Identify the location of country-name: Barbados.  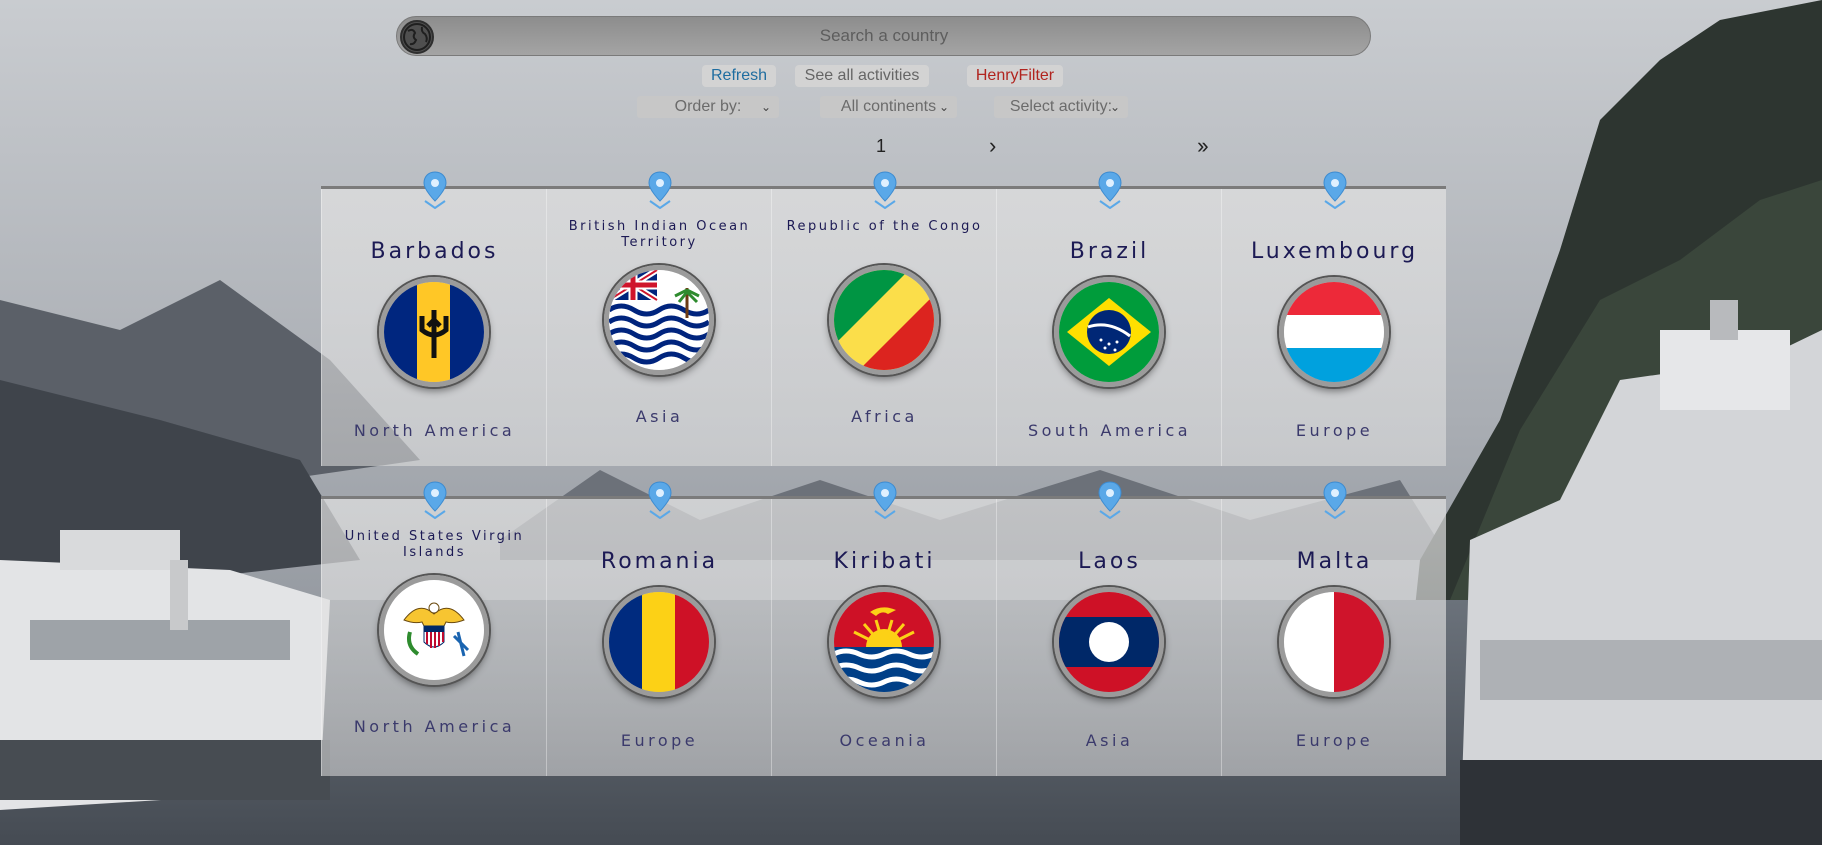
(434, 251).